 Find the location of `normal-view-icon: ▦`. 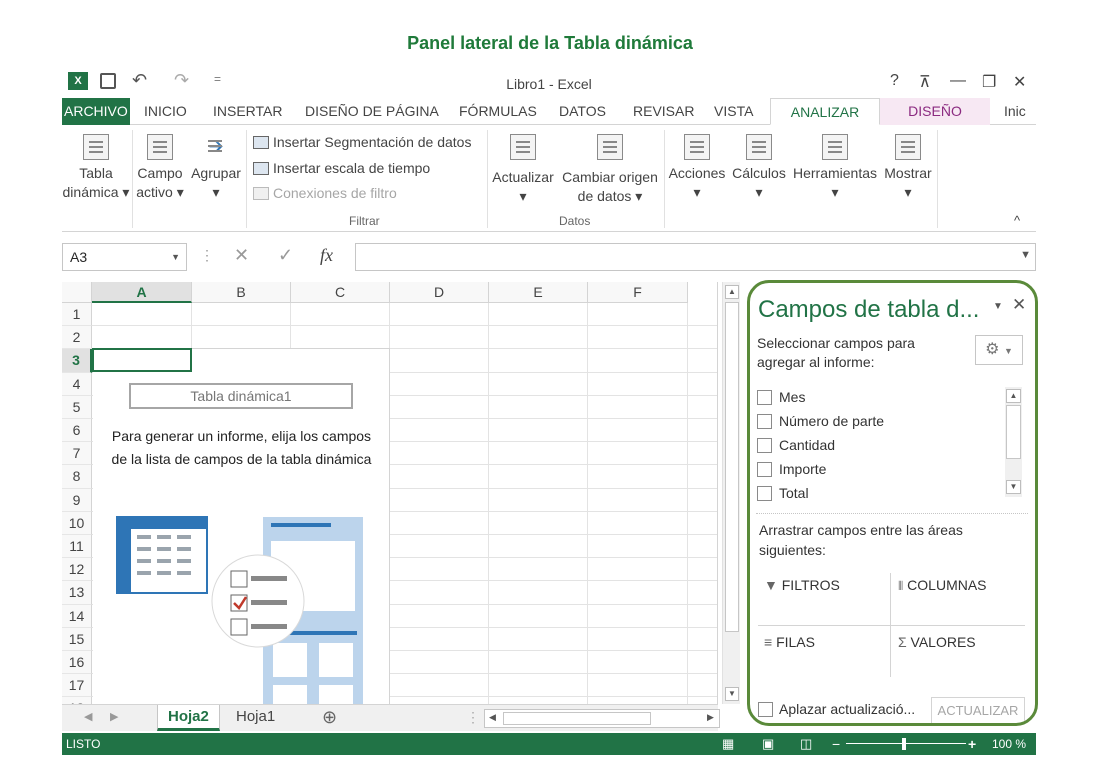

normal-view-icon: ▦ is located at coordinates (728, 744).